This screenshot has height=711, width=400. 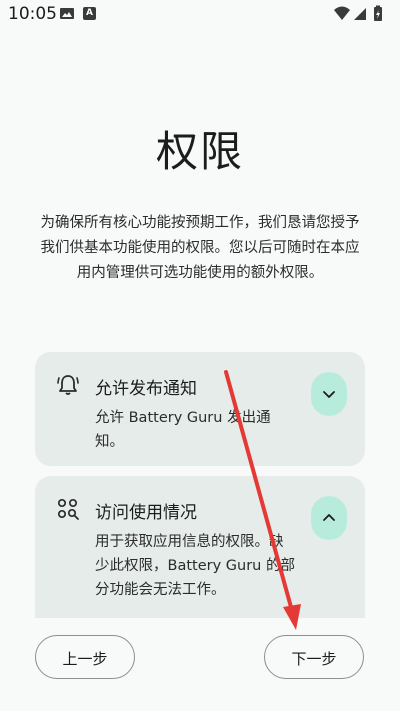 I want to click on chevron-down-icon, so click(x=329, y=394).